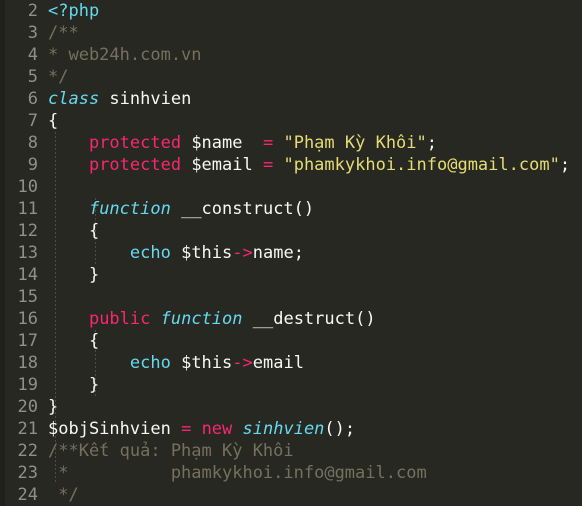 This screenshot has width=582, height=506. Describe the element at coordinates (74, 99) in the screenshot. I see `code-token: class` at that location.